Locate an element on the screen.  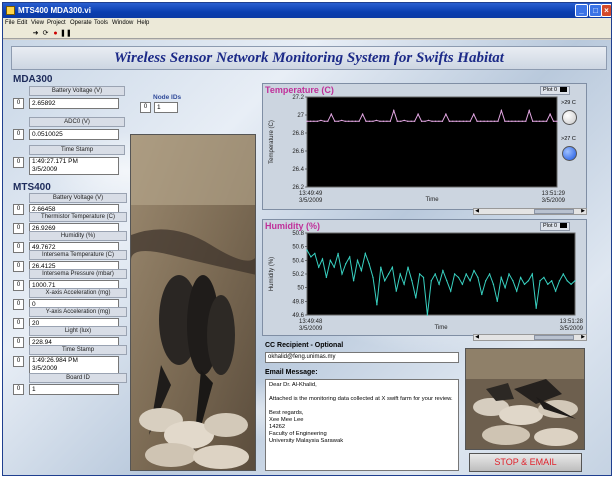
menu-file: File is located at coordinates (10, 23).